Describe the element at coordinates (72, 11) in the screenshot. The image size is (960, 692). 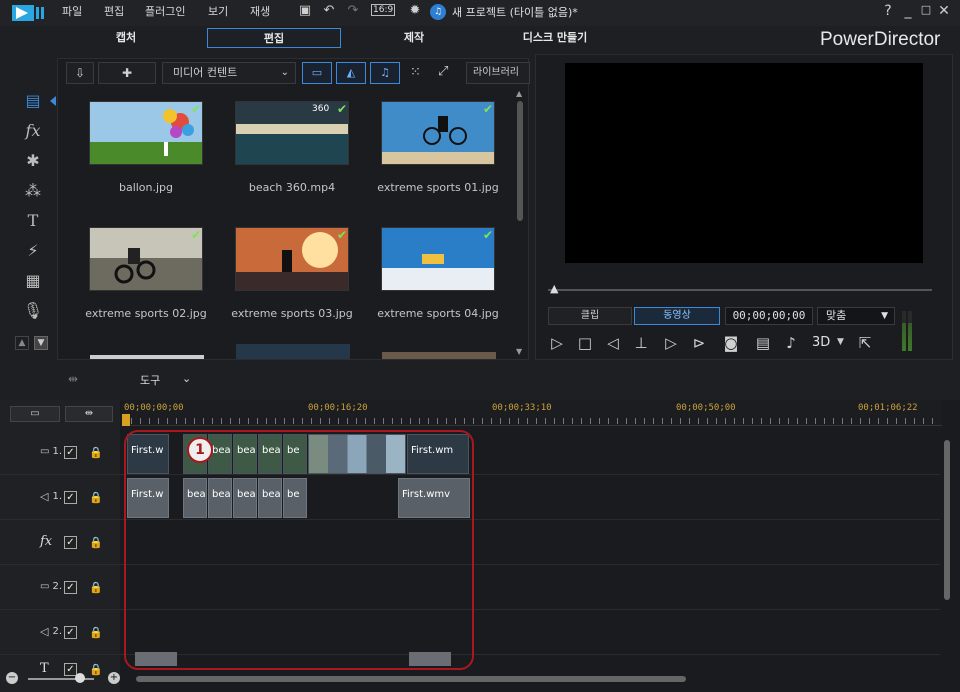
I see `menu-file: 파일` at that location.